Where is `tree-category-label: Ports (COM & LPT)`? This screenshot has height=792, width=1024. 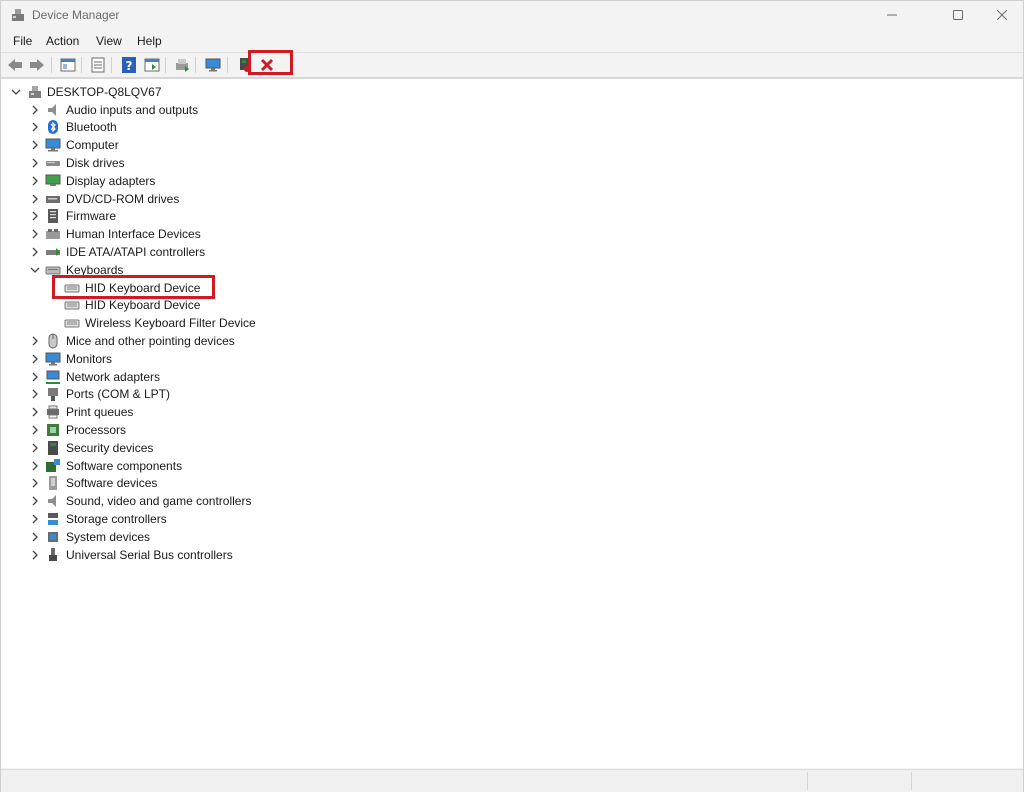 tree-category-label: Ports (COM & LPT) is located at coordinates (118, 394).